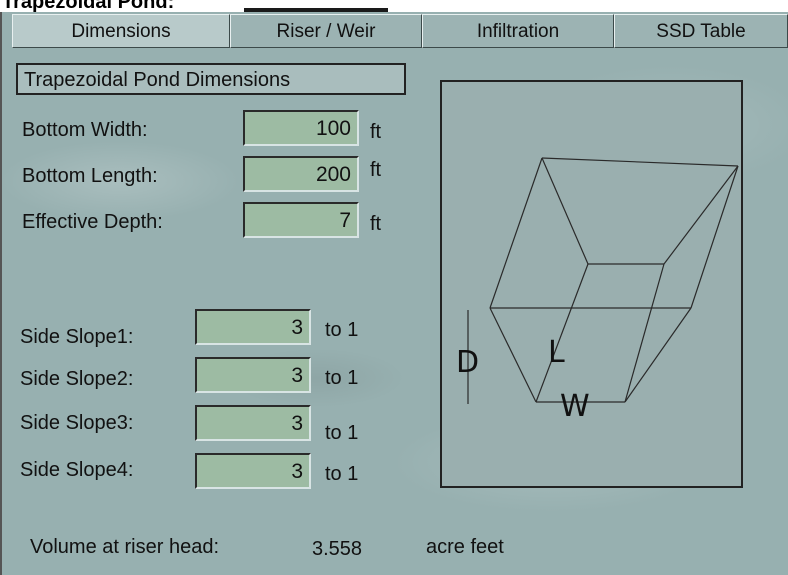 The width and height of the screenshot is (788, 575). Describe the element at coordinates (77, 423) in the screenshot. I see `side-slope3-label: Side Slope3:` at that location.